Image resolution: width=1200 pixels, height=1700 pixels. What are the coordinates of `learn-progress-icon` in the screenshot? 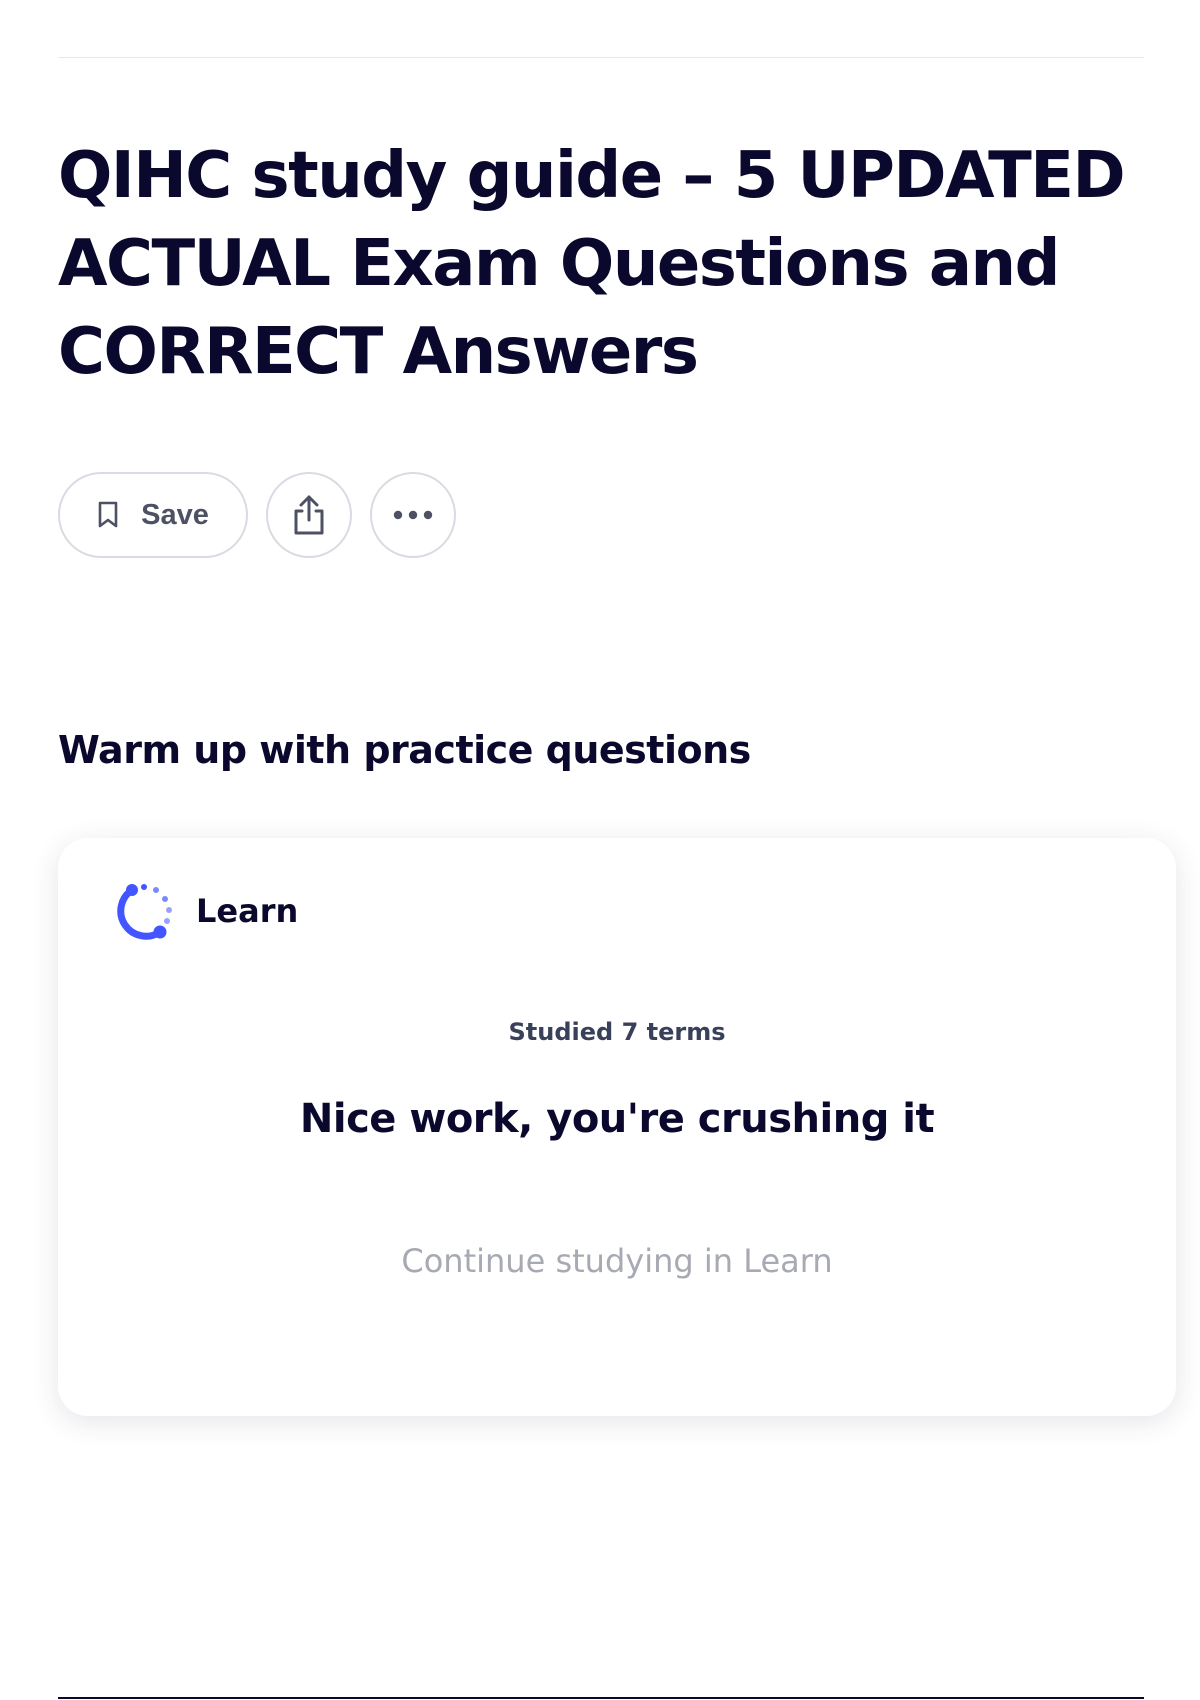 It's located at (145, 911).